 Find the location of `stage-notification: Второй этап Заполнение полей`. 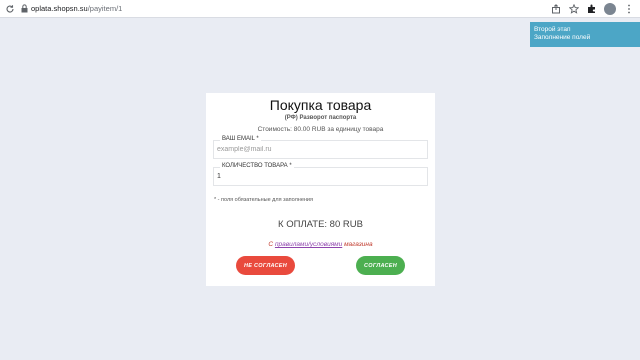

stage-notification: Второй этап Заполнение полей is located at coordinates (585, 34).